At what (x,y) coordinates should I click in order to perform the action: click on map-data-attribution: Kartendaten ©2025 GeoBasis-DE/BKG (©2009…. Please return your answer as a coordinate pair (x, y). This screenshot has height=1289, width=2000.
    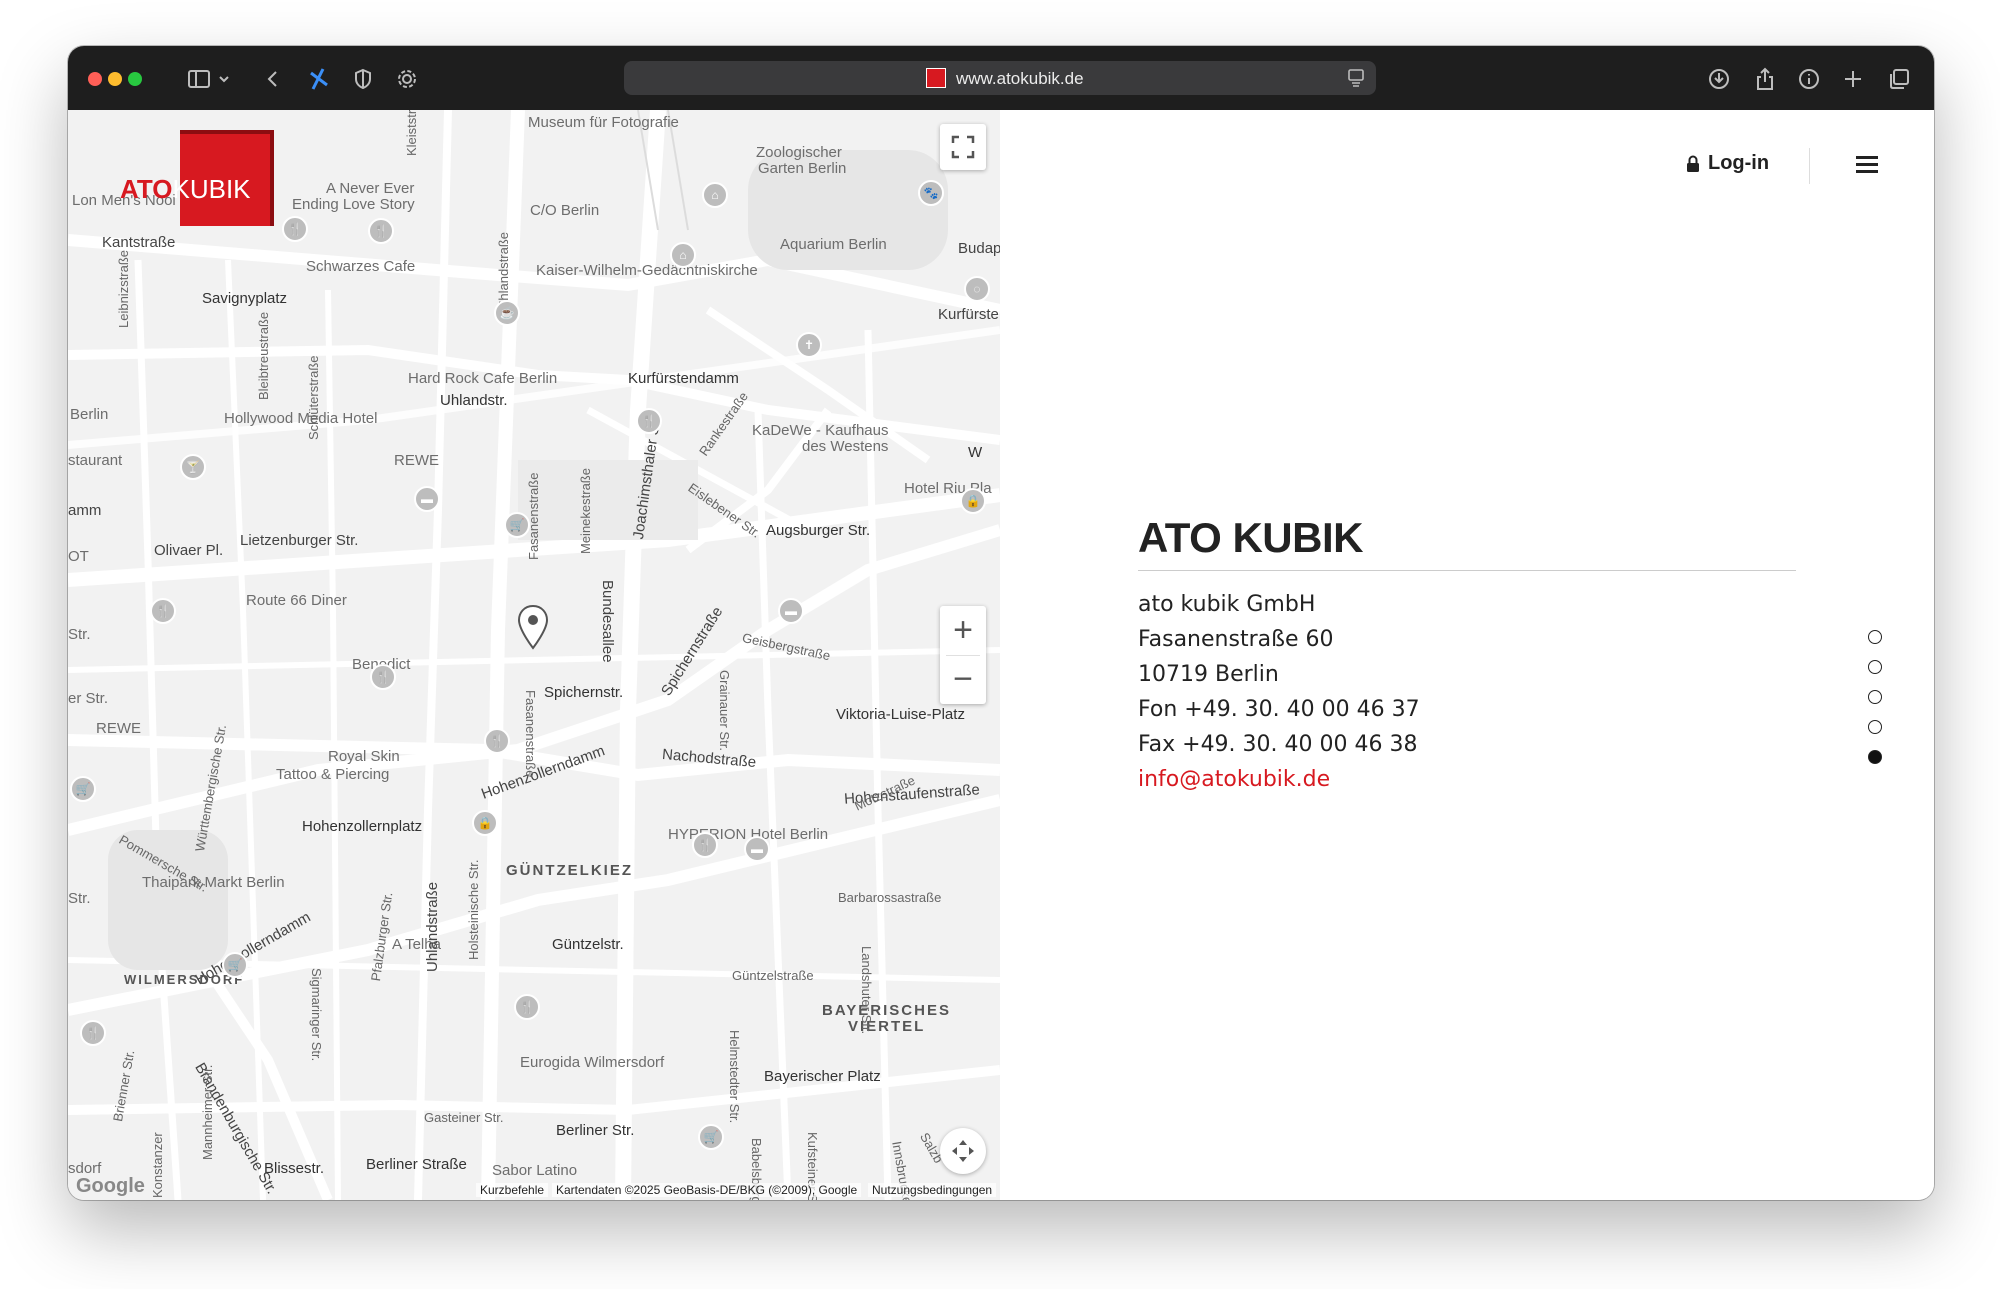
    Looking at the image, I should click on (707, 1190).